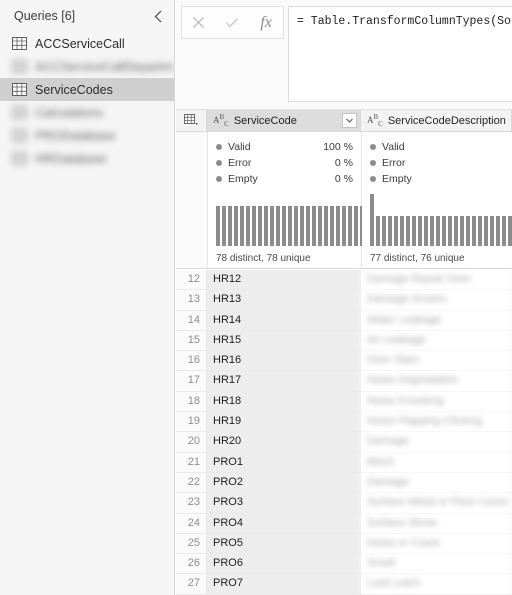  I want to click on sidebar-item-hrdatabase: HRDatabase, so click(87, 158).